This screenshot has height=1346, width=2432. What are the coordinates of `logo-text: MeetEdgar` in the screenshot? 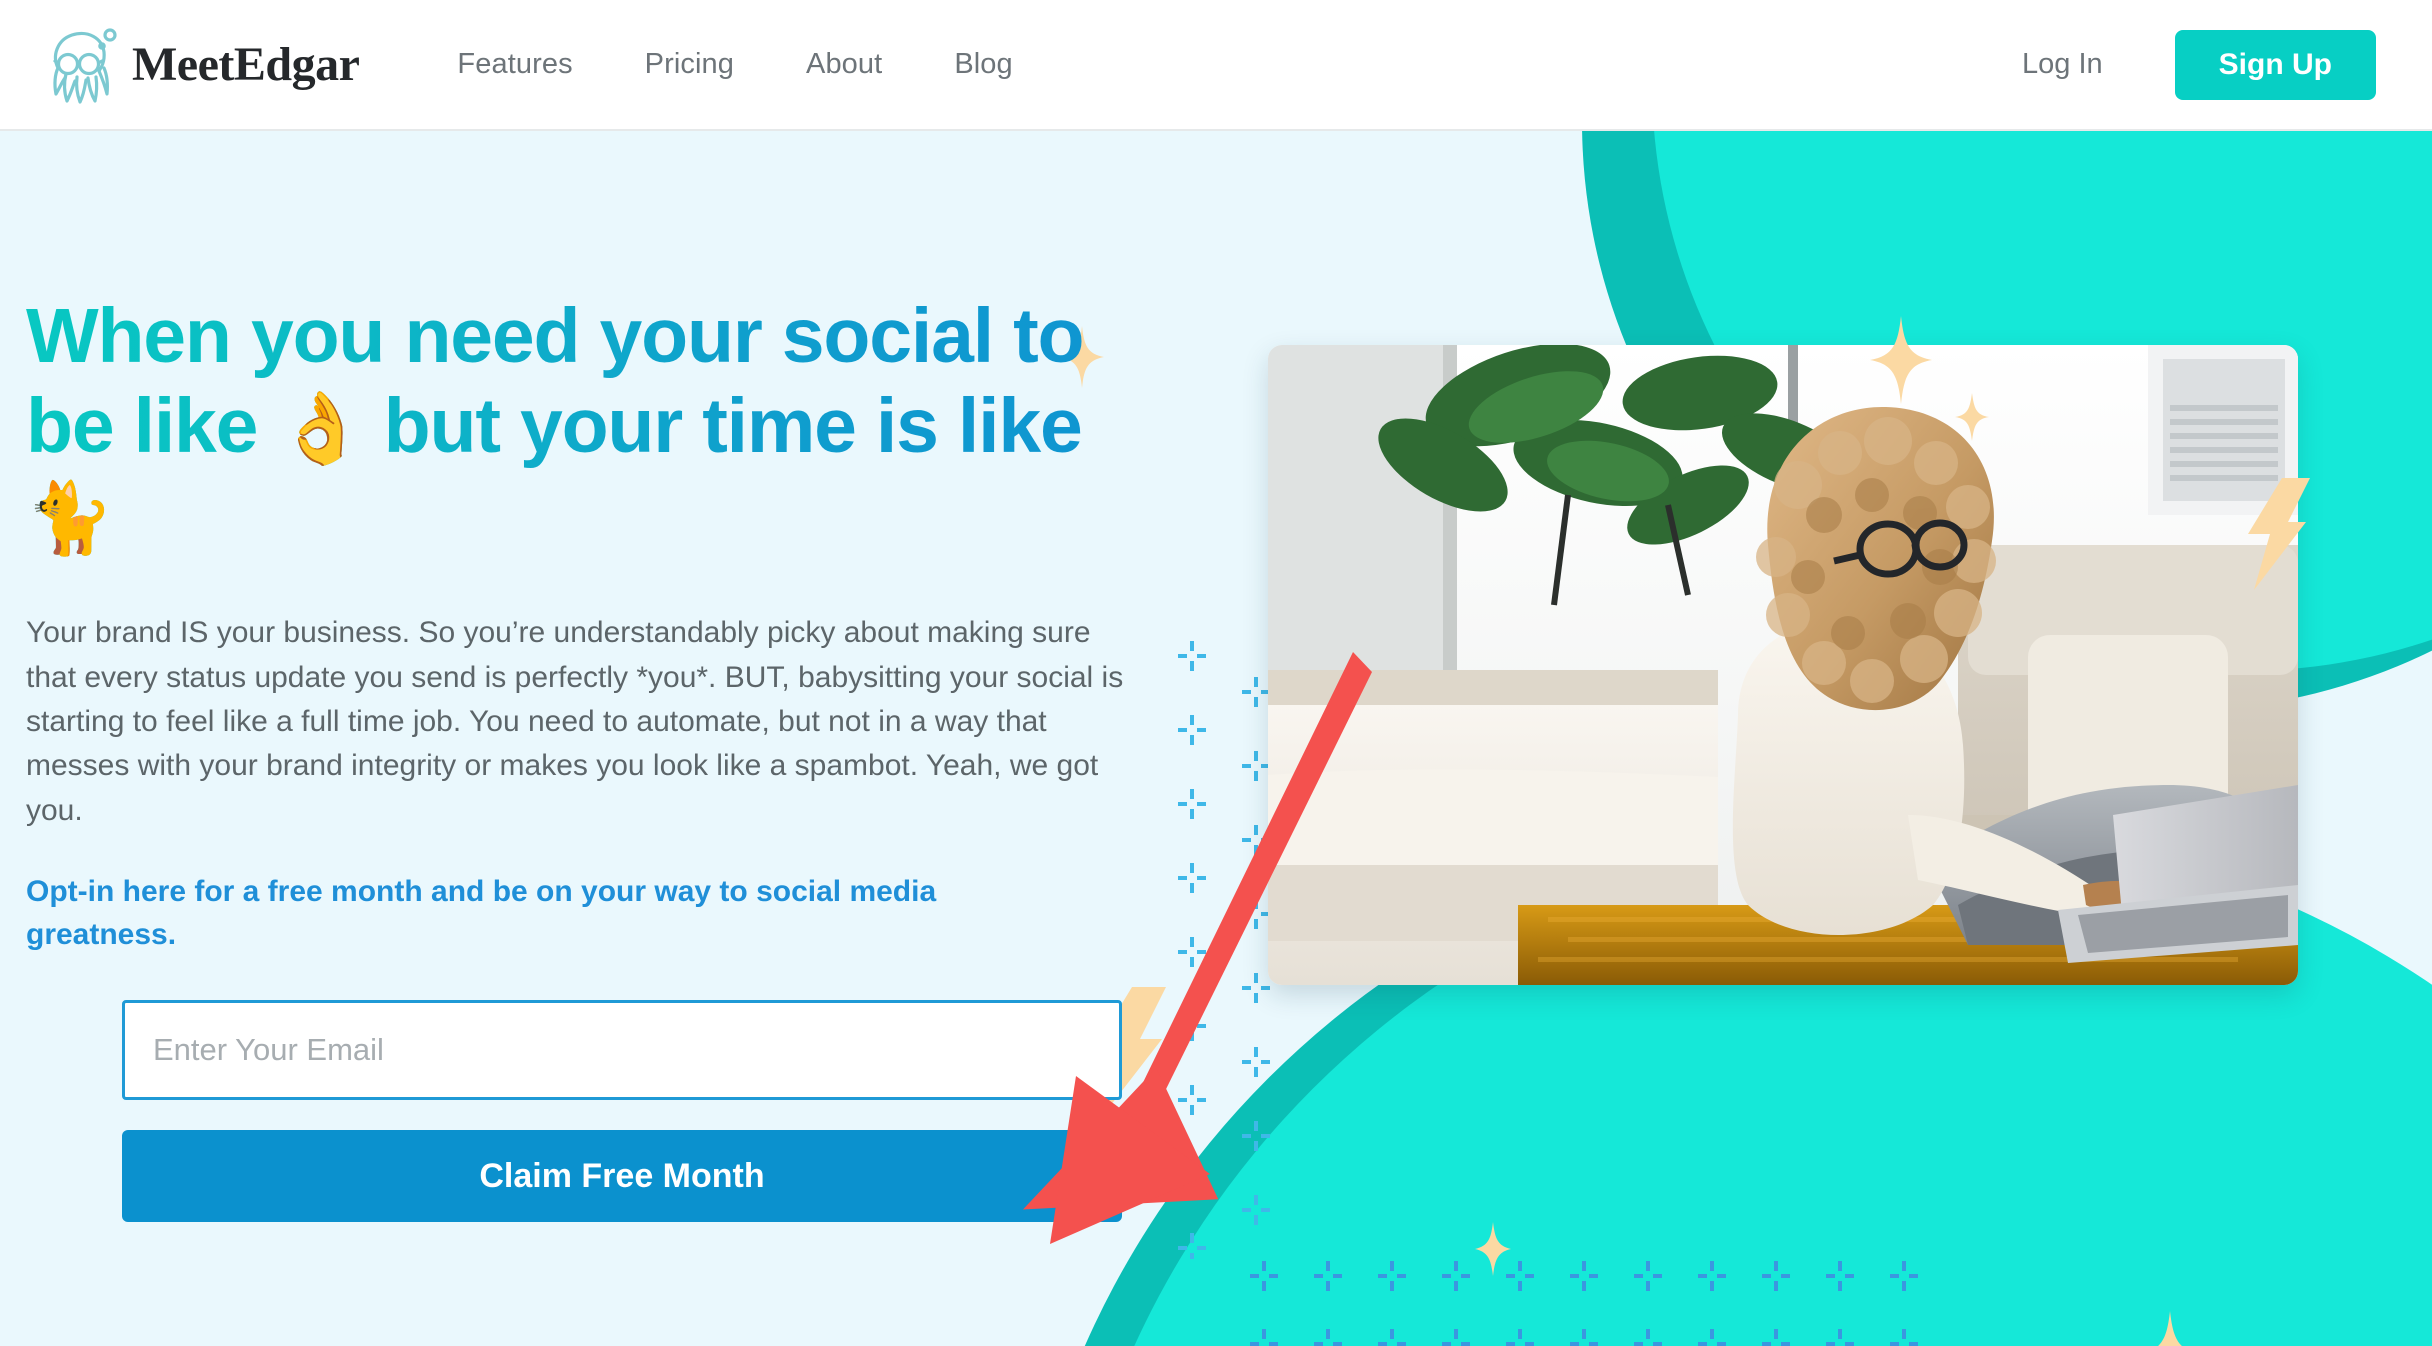 It's located at (246, 64).